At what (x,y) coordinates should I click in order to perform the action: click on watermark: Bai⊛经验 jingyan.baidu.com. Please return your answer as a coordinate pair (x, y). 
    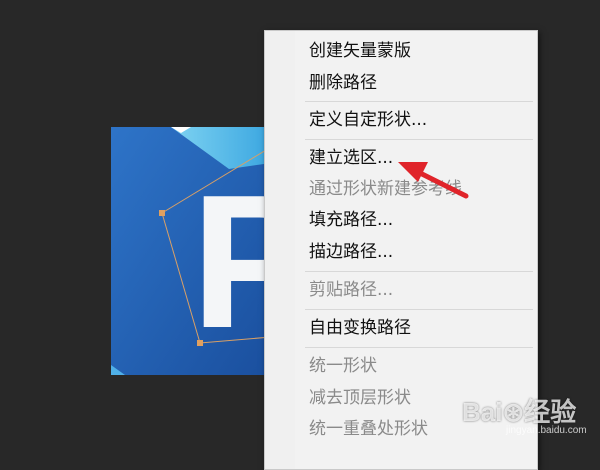
    Looking at the image, I should click on (530, 420).